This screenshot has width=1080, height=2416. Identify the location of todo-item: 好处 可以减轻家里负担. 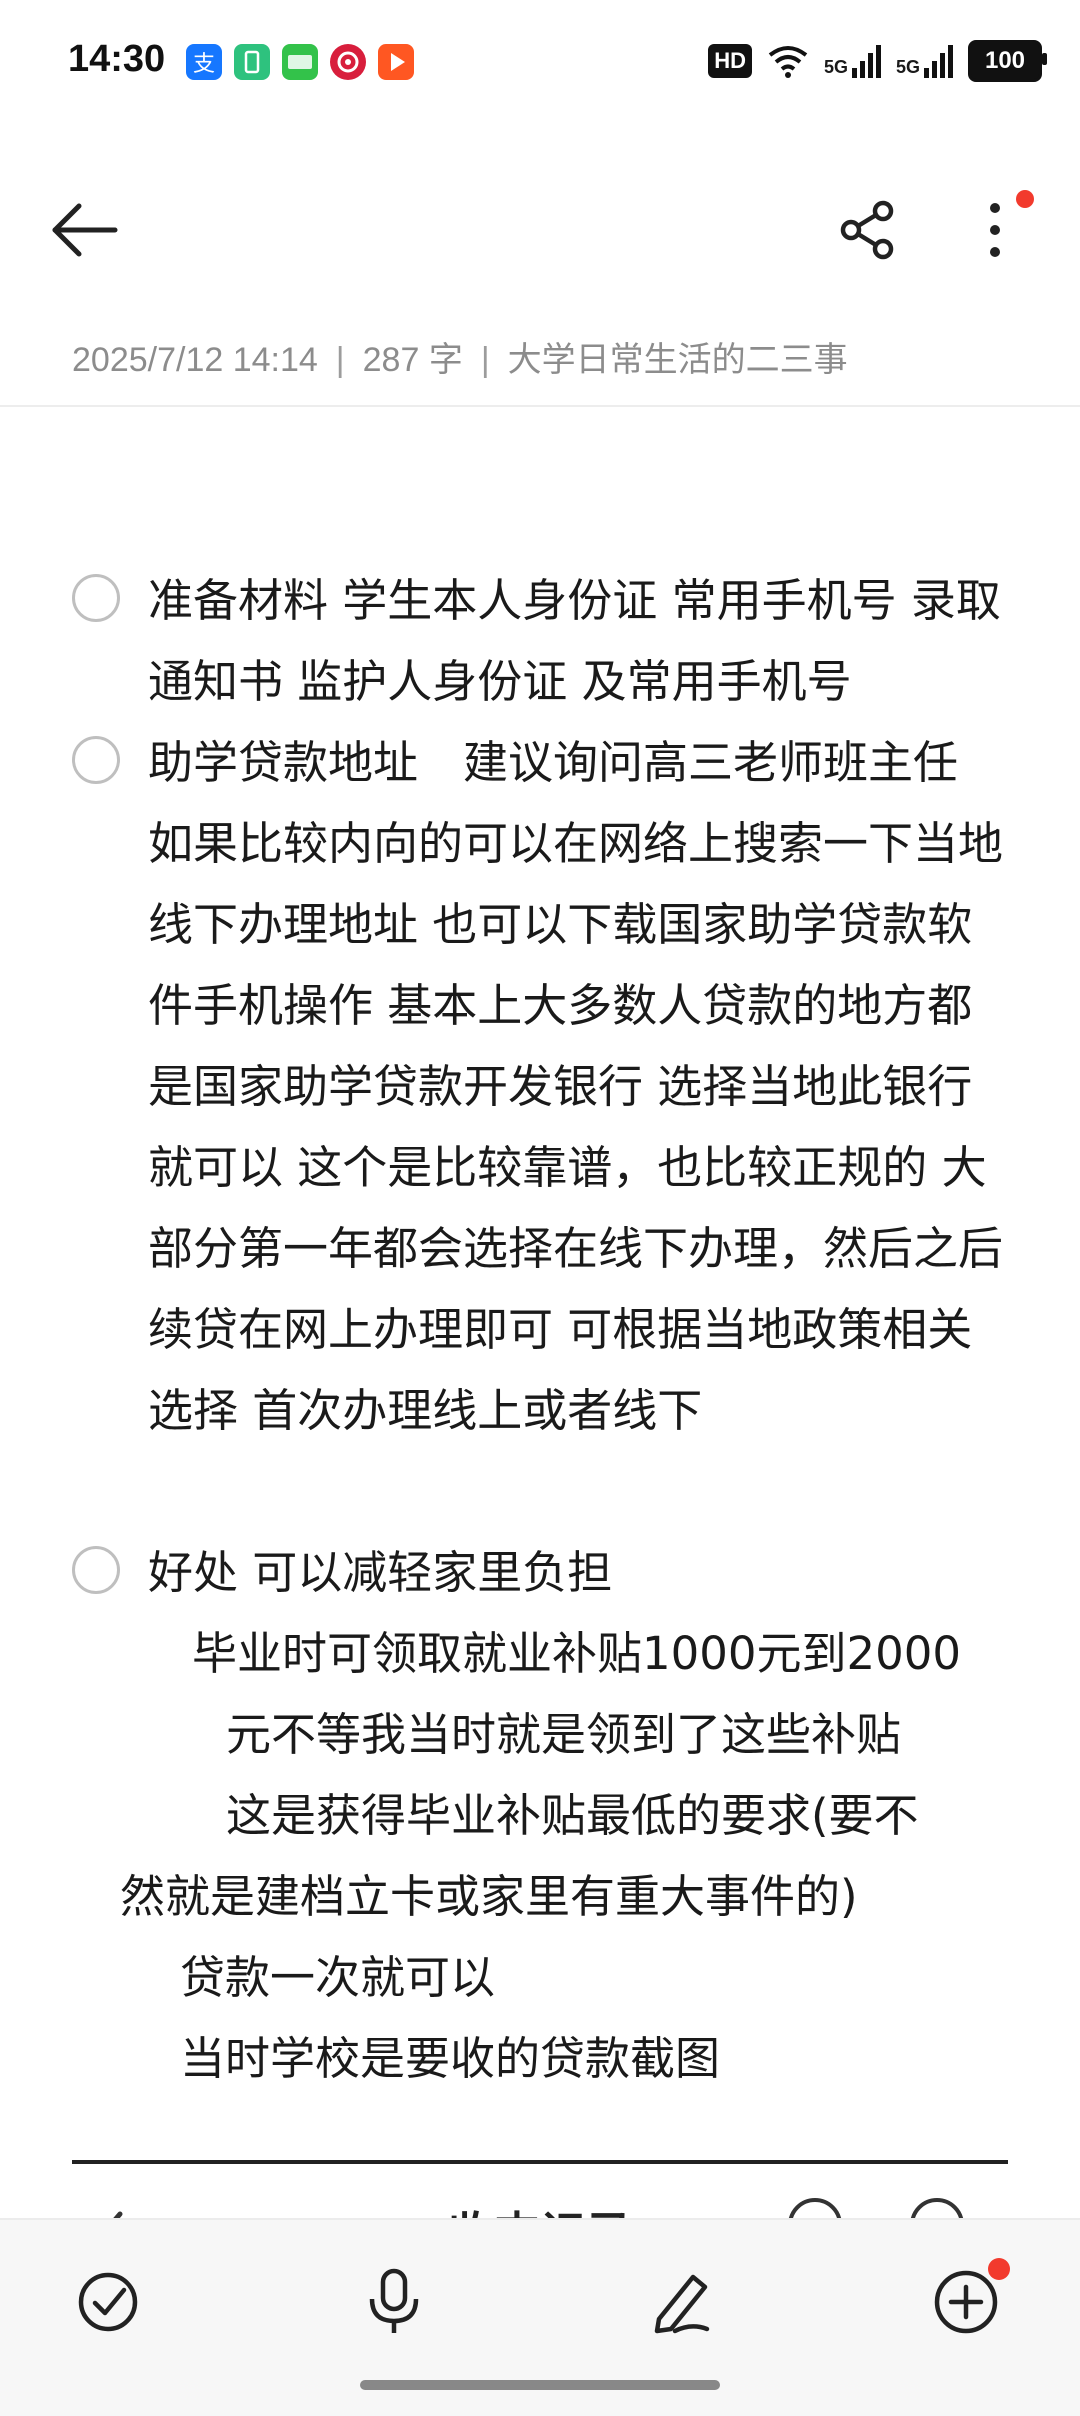
(542, 1572).